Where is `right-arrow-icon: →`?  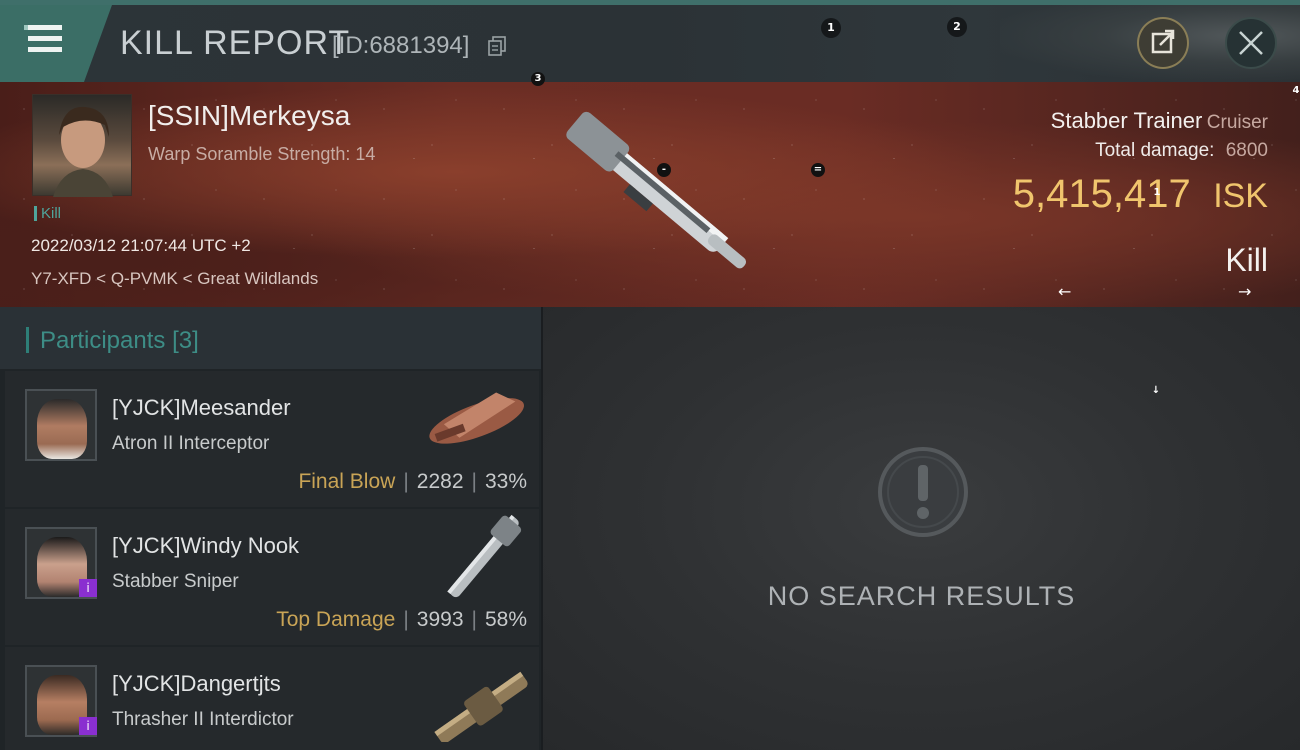
right-arrow-icon: → is located at coordinates (1245, 291).